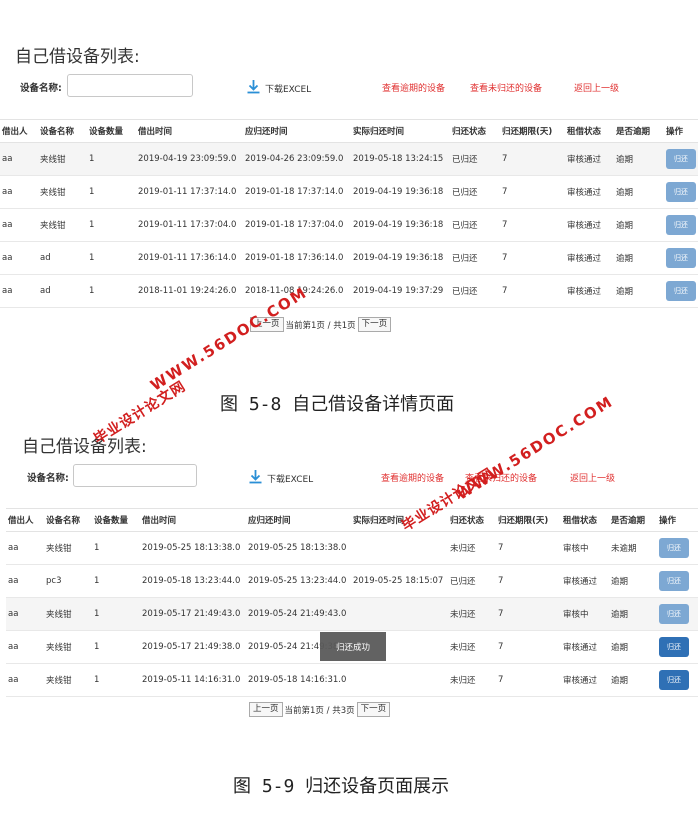 The width and height of the screenshot is (698, 818). I want to click on column-header: 借出人, so click(25, 520).